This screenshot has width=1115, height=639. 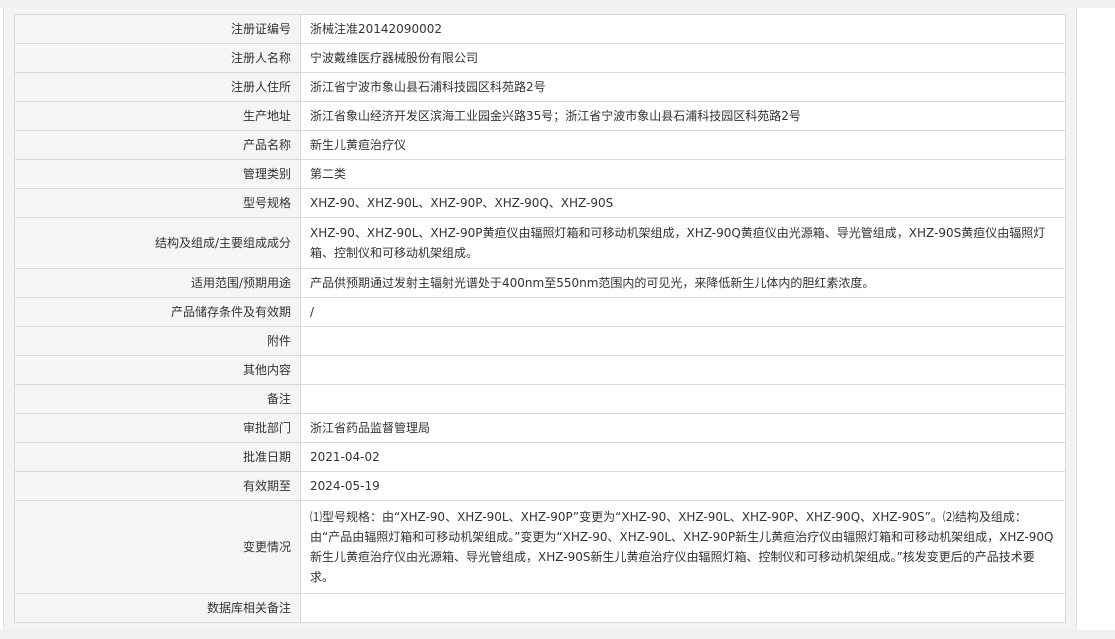 I want to click on row-value: 浙江省宁波市象山县石浦科技园区科苑路2号, so click(x=683, y=87).